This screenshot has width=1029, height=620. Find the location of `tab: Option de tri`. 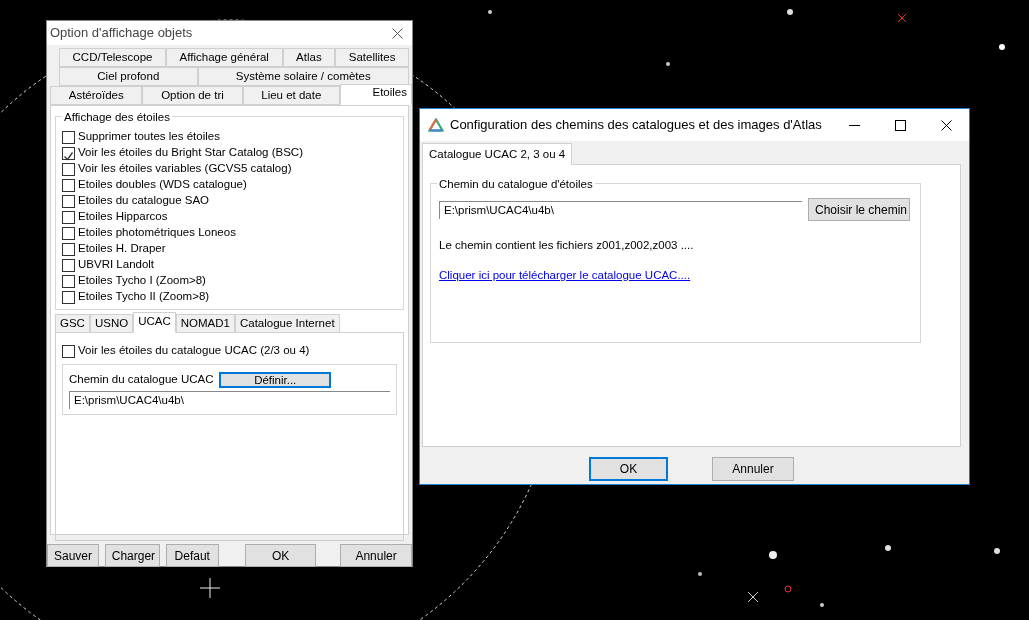

tab: Option de tri is located at coordinates (192, 95).